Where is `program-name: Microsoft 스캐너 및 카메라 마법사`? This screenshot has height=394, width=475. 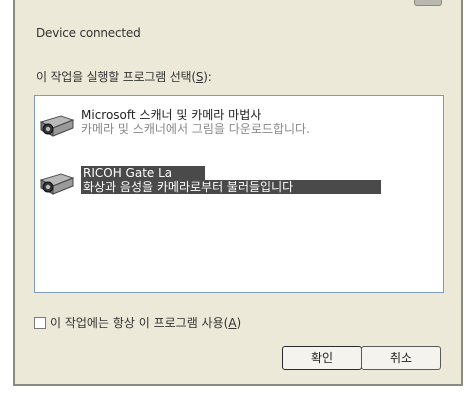 program-name: Microsoft 스캐너 및 카메라 마법사 is located at coordinates (171, 115).